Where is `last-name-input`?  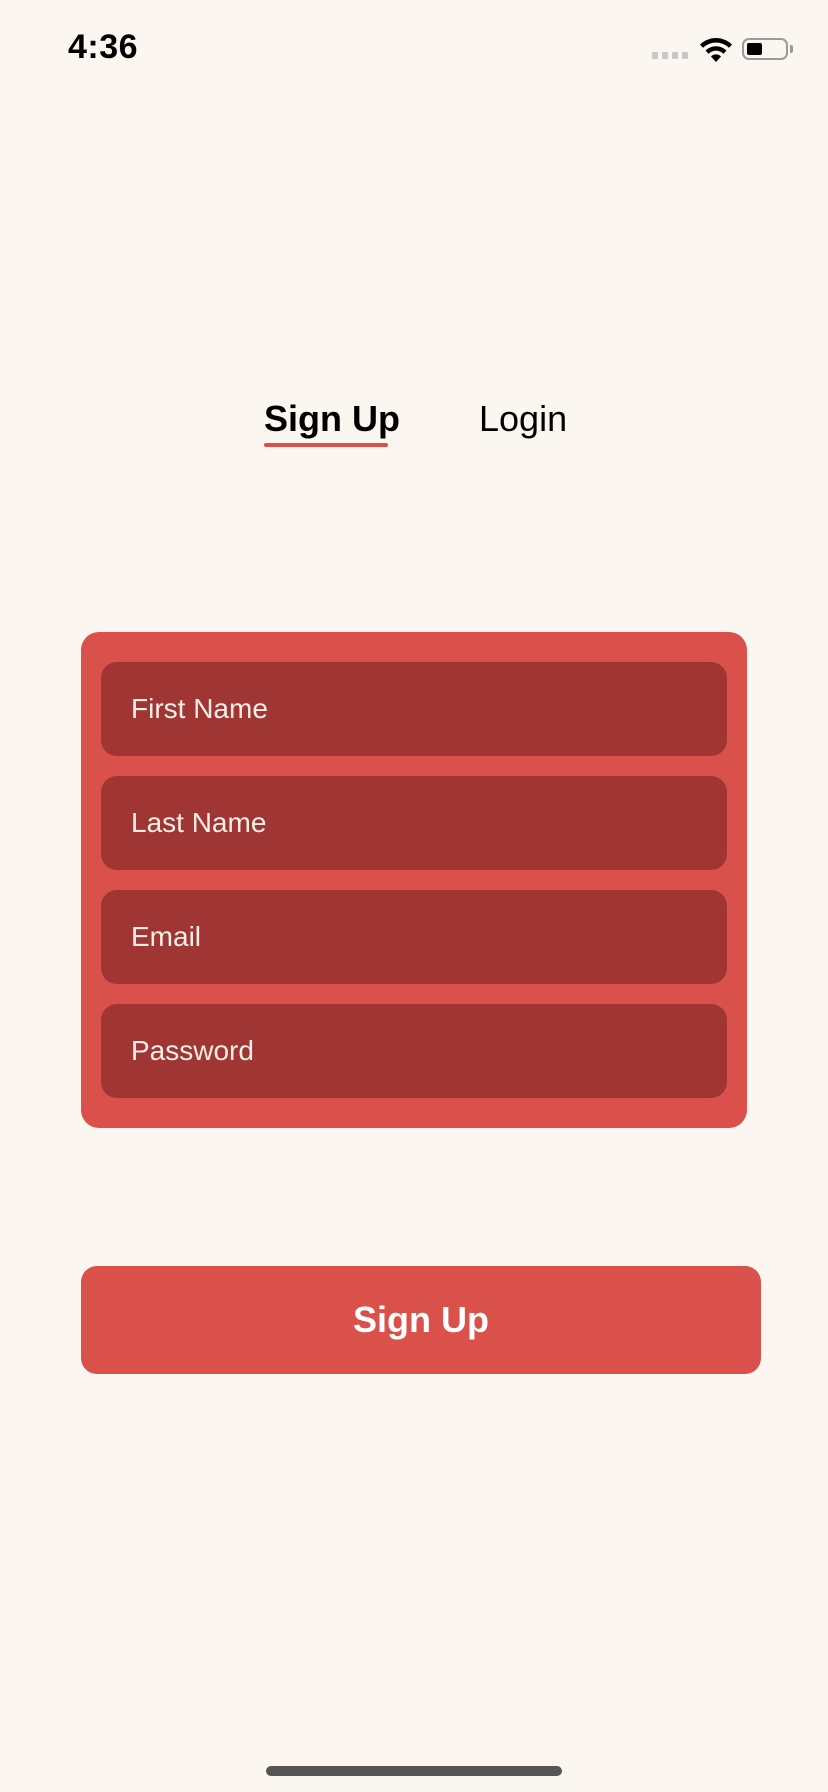
last-name-input is located at coordinates (414, 823).